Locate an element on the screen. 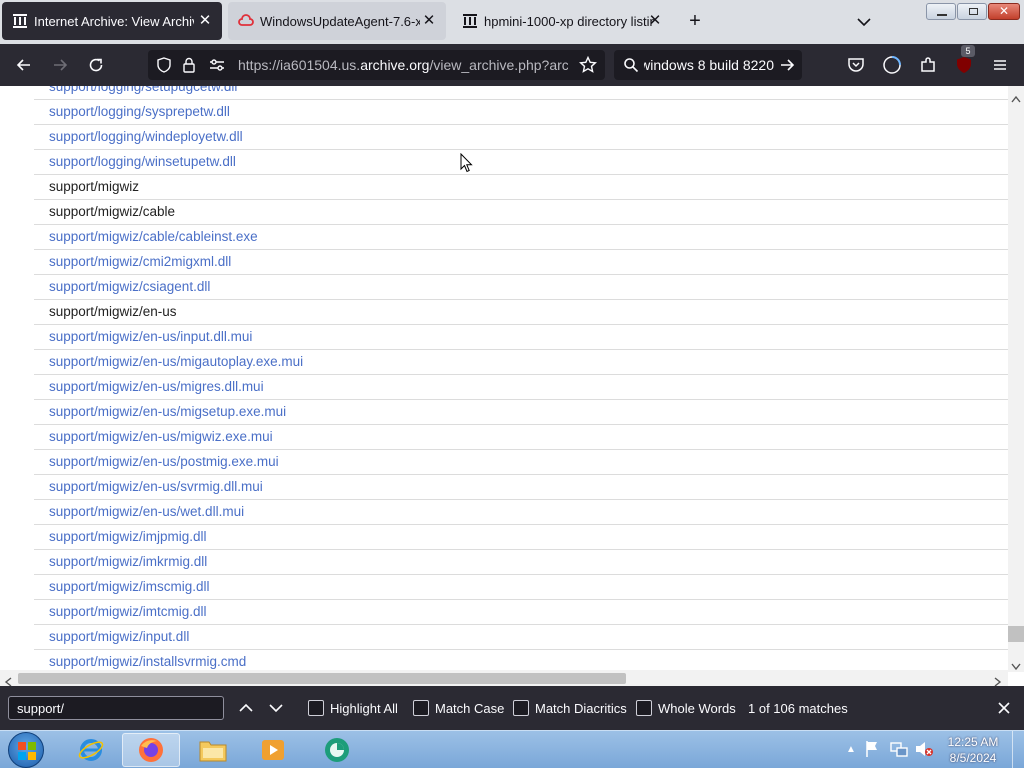 Image resolution: width=1024 pixels, height=769 pixels. ublock-button: 5 is located at coordinates (964, 62).